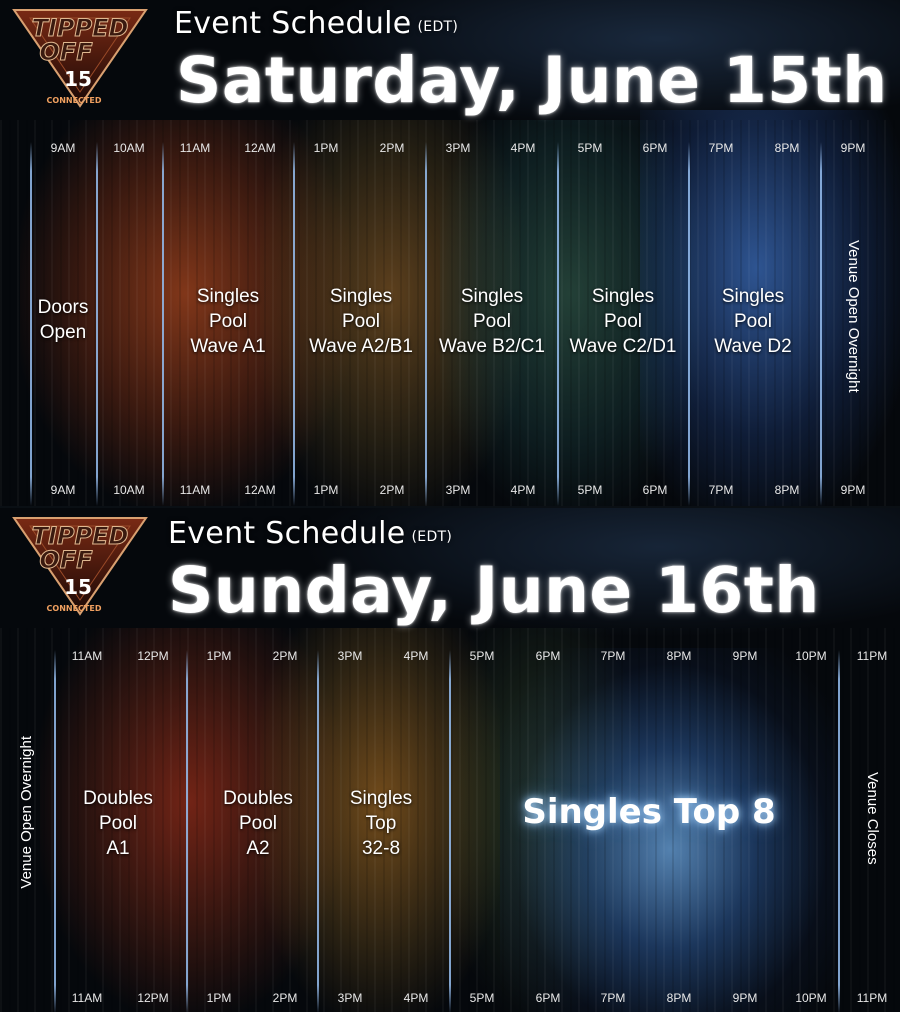  Describe the element at coordinates (649, 812) in the screenshot. I see `schedule-block-singles-top-8: Singles Top 8` at that location.